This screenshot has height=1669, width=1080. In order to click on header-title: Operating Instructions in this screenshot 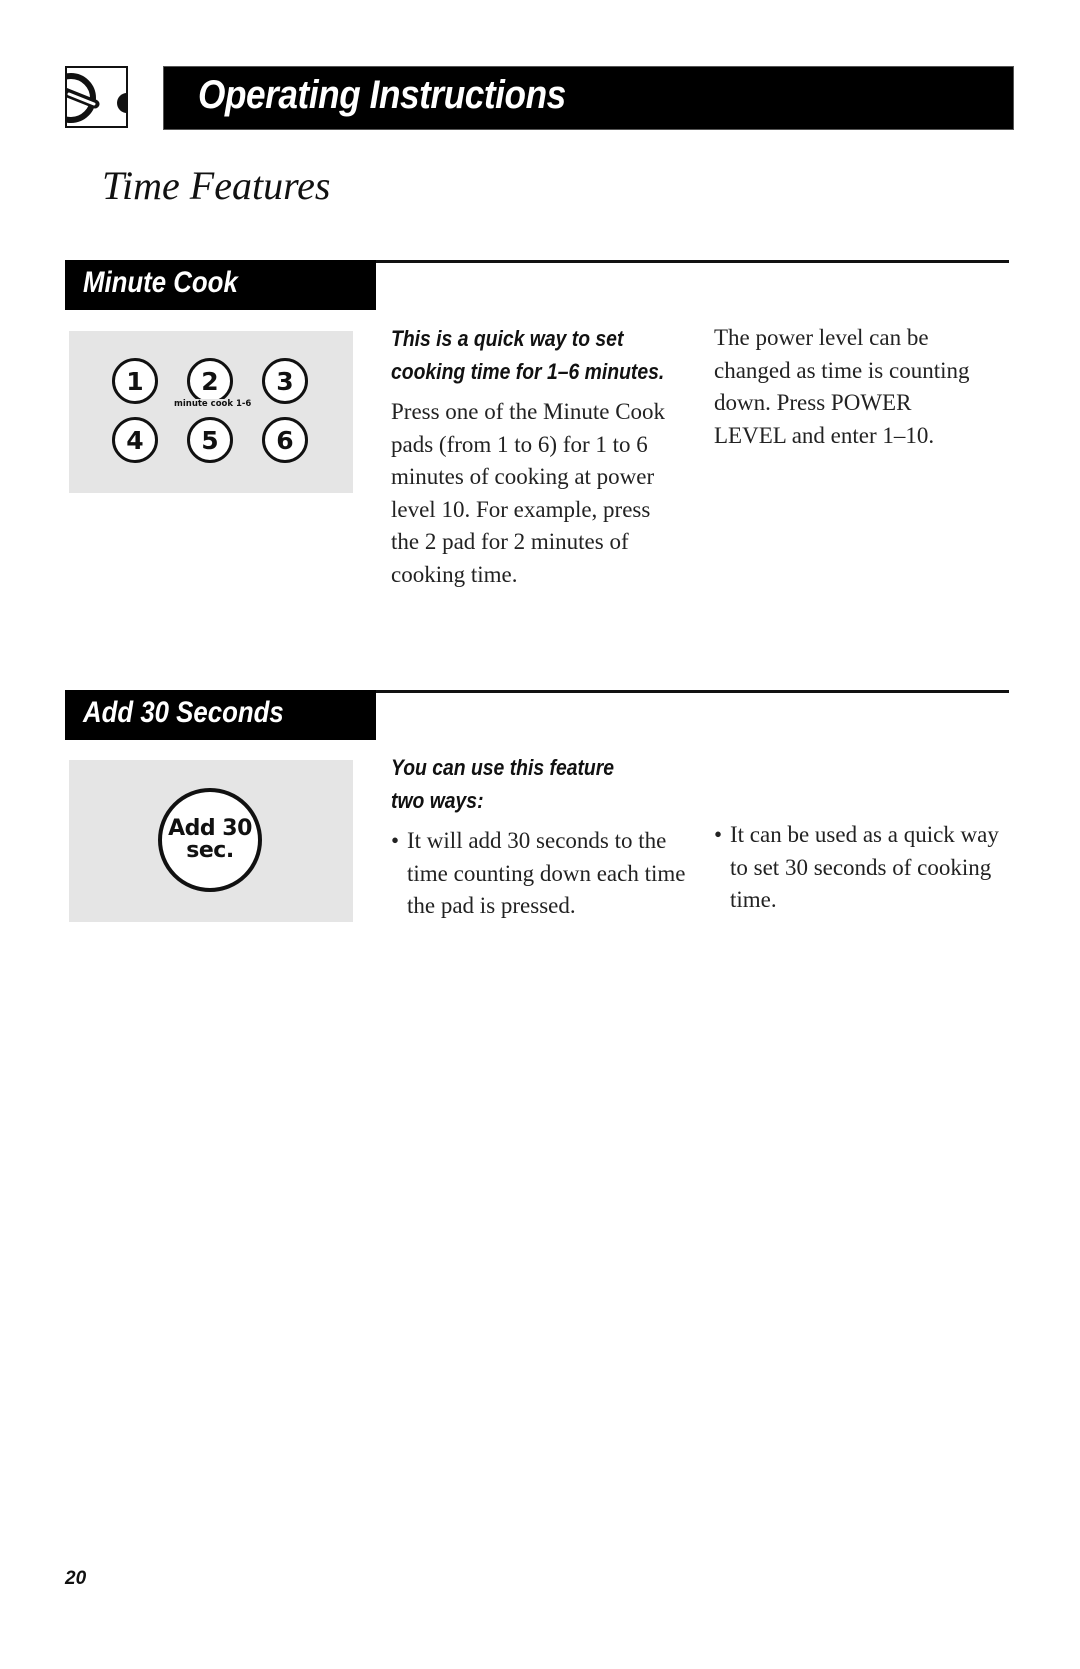, I will do `click(382, 95)`.